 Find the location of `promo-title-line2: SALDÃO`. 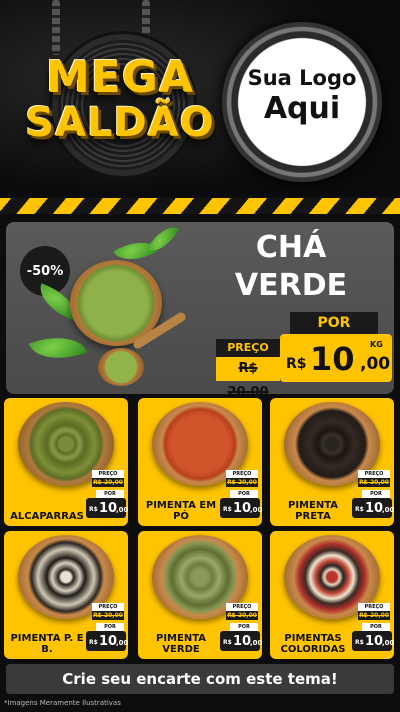

promo-title-line2: SALDÃO is located at coordinates (120, 123).